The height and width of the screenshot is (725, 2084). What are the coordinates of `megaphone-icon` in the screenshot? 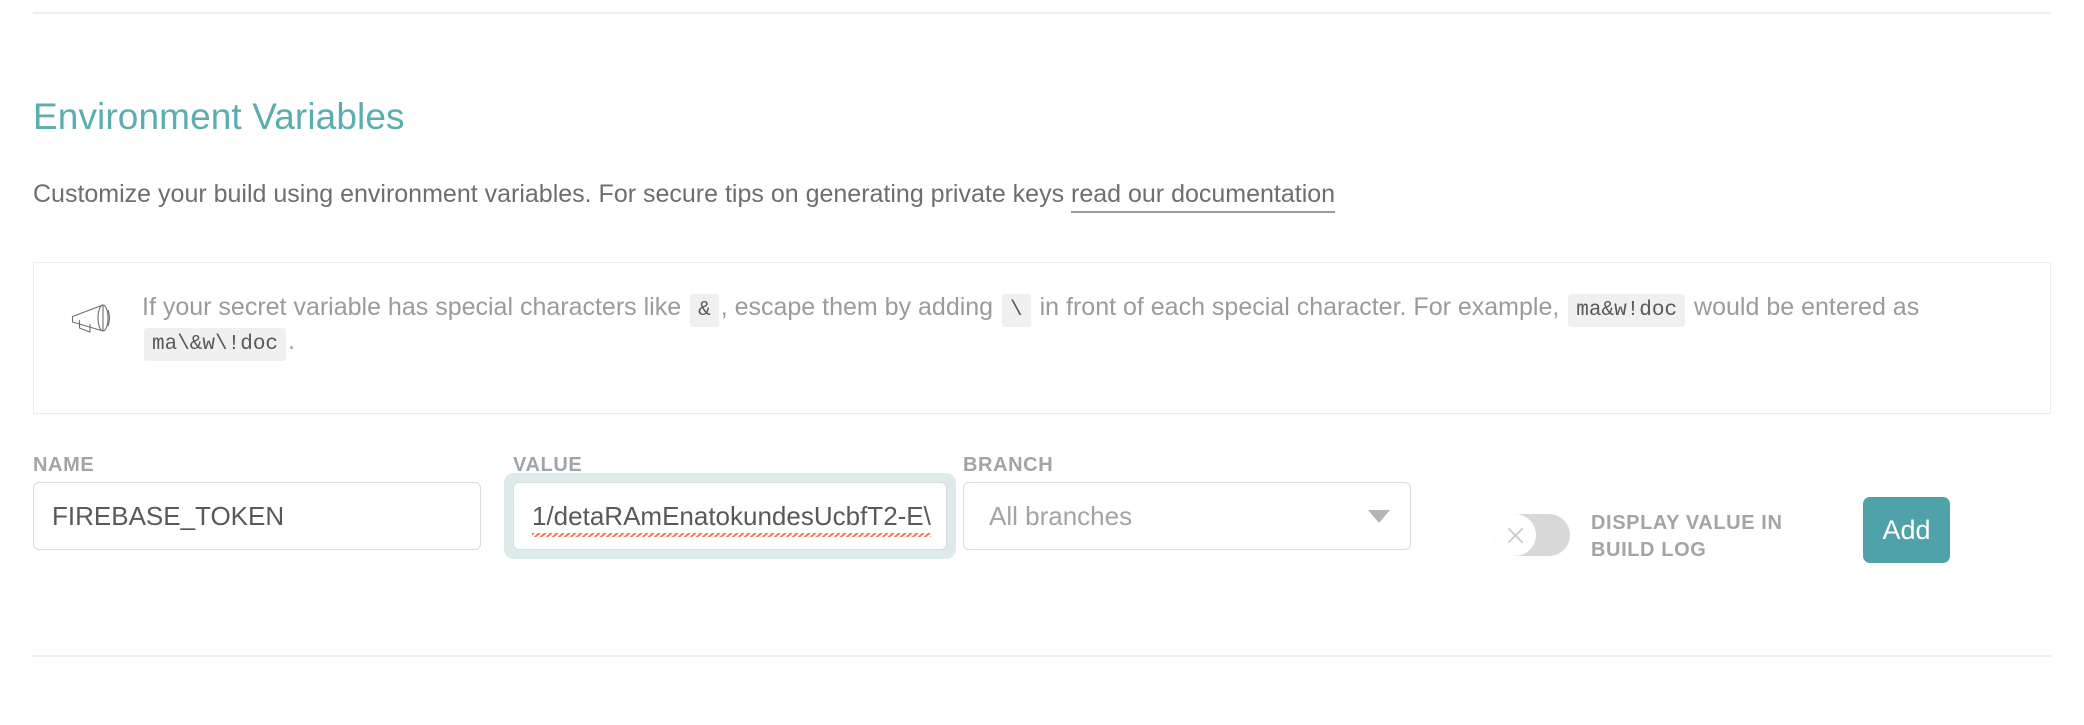 It's located at (93, 320).